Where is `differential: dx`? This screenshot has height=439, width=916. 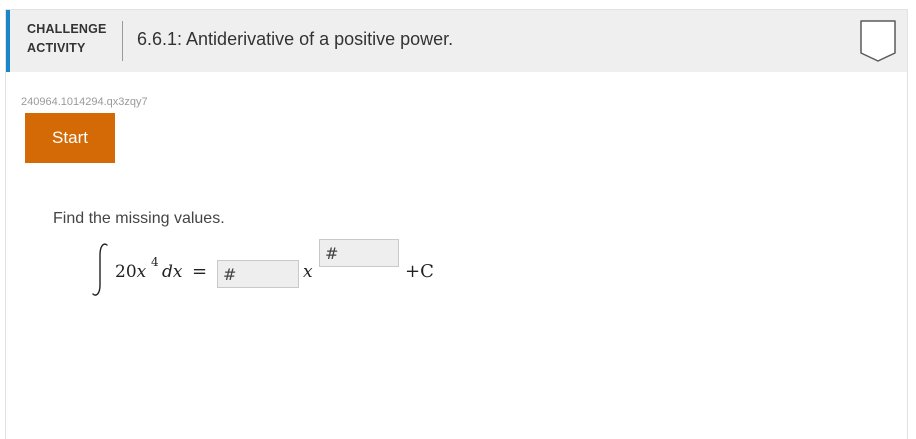 differential: dx is located at coordinates (172, 272).